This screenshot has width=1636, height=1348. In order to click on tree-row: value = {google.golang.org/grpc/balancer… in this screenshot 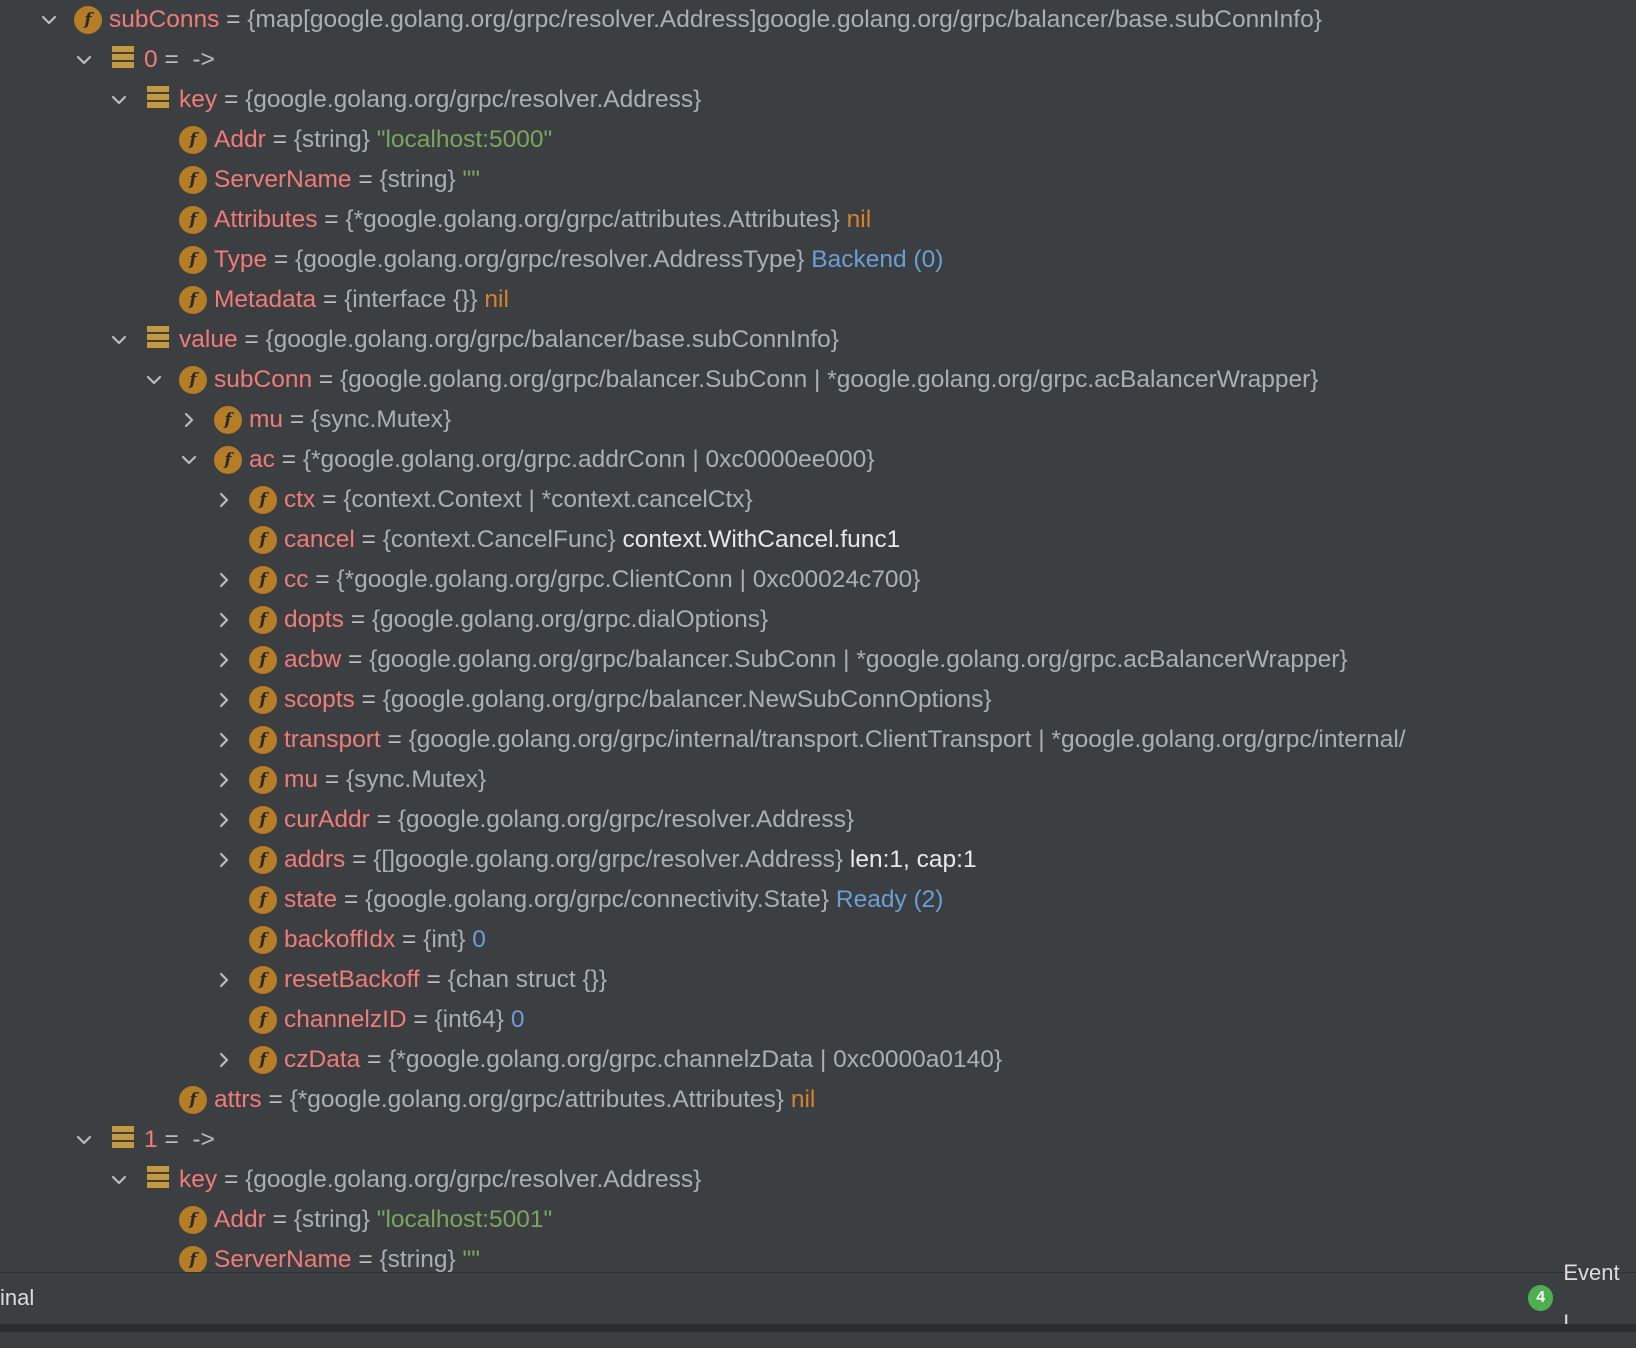, I will do `click(818, 340)`.